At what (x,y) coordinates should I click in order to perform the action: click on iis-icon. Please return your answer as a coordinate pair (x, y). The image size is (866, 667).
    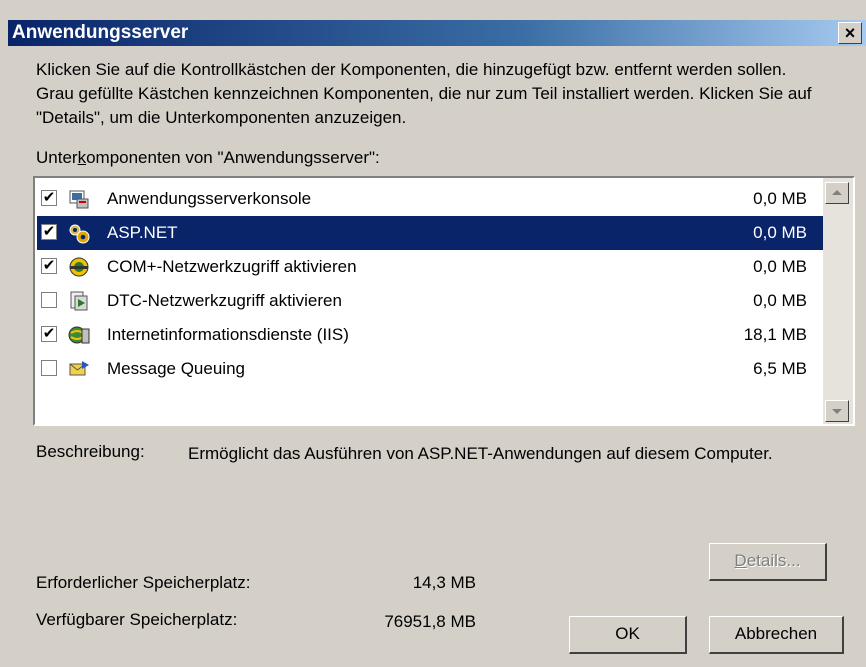
    Looking at the image, I should click on (79, 335).